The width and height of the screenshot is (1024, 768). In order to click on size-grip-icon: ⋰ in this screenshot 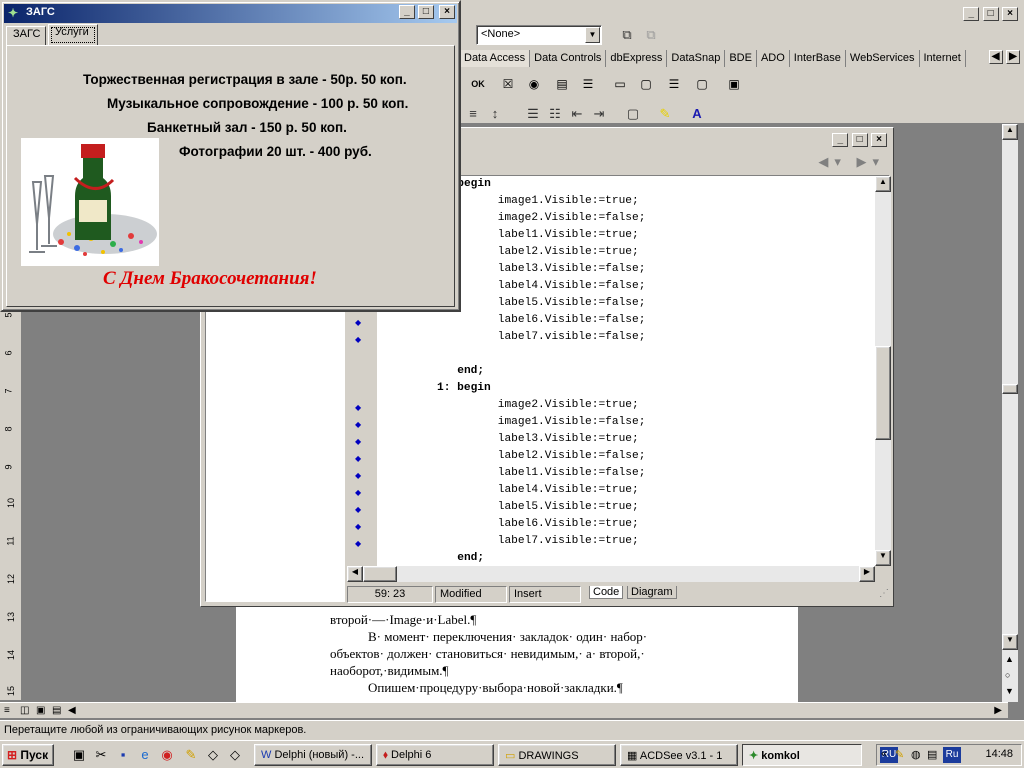, I will do `click(884, 593)`.